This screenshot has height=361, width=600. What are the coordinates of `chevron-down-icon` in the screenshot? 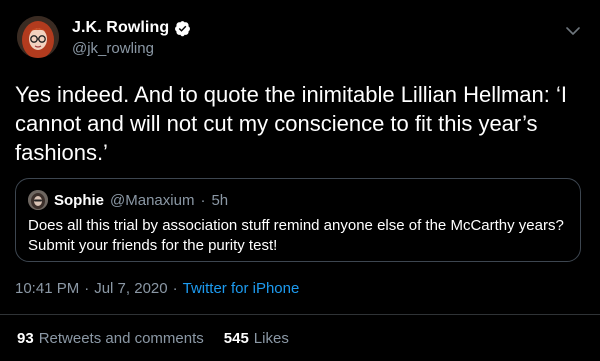 It's located at (573, 31).